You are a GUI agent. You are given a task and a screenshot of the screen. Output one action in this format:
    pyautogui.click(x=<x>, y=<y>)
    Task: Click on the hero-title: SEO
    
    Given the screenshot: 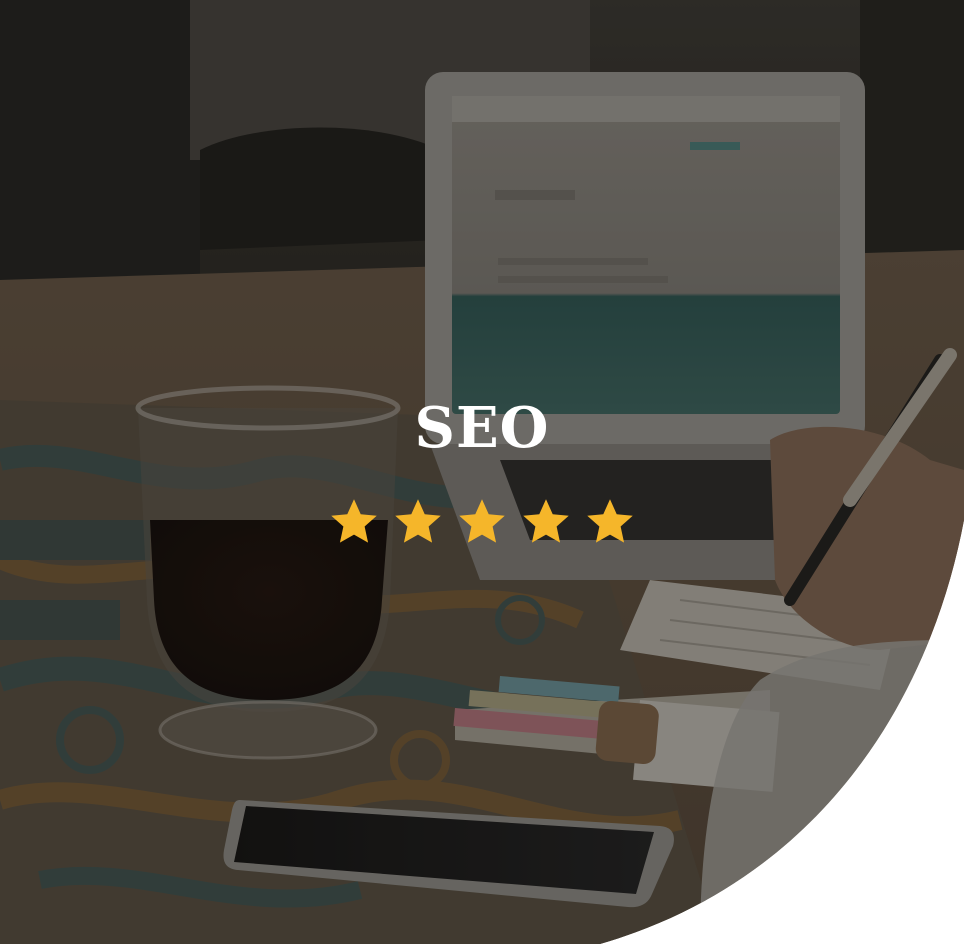 What is the action you would take?
    pyautogui.click(x=482, y=428)
    